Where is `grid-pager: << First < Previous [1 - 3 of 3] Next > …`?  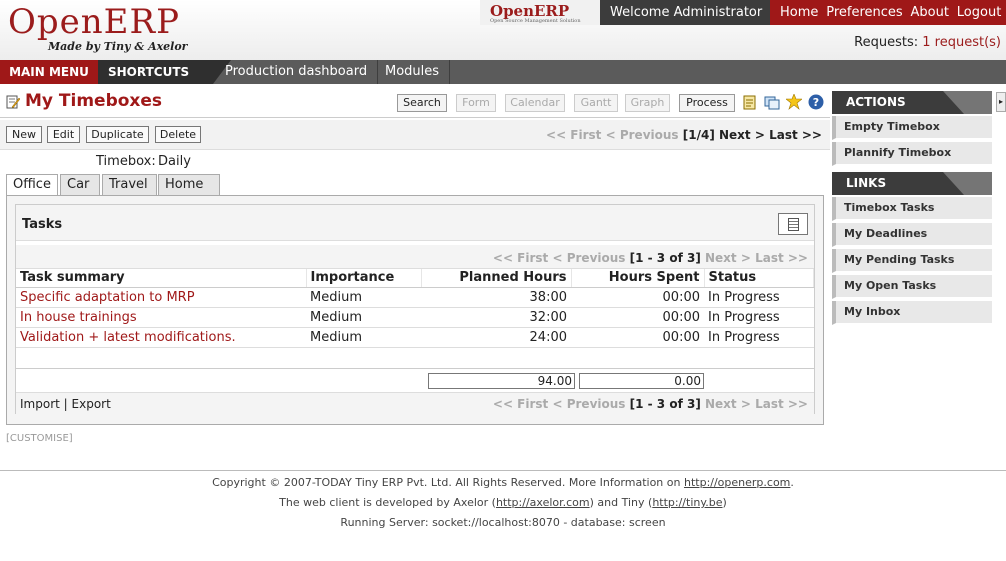 grid-pager: << First < Previous [1 - 3 of 3] Next > … is located at coordinates (650, 258).